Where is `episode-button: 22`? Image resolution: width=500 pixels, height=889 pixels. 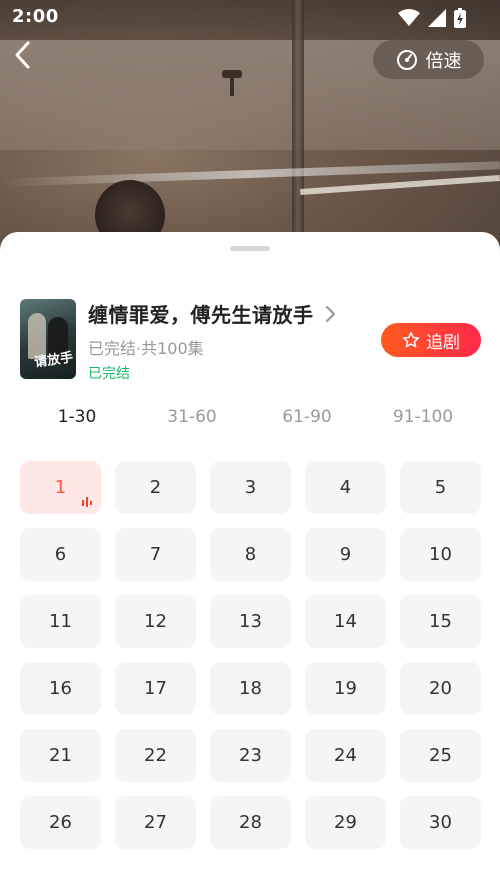
episode-button: 22 is located at coordinates (155, 755).